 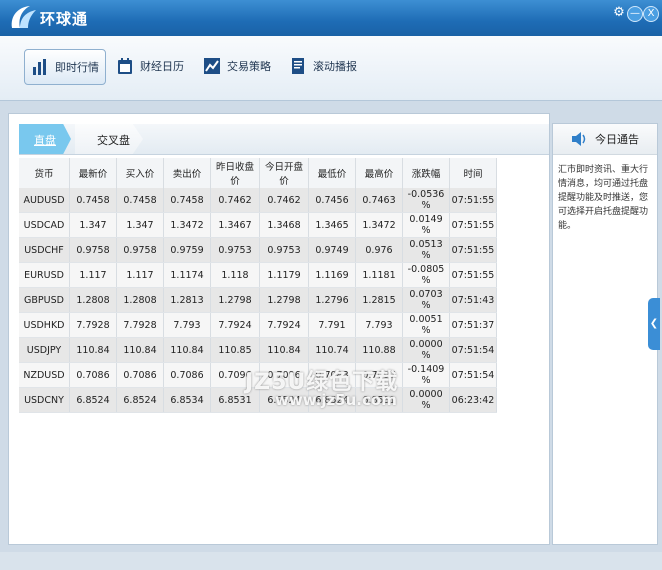 What do you see at coordinates (187, 173) in the screenshot?
I see `column-header: 卖出价` at bounding box center [187, 173].